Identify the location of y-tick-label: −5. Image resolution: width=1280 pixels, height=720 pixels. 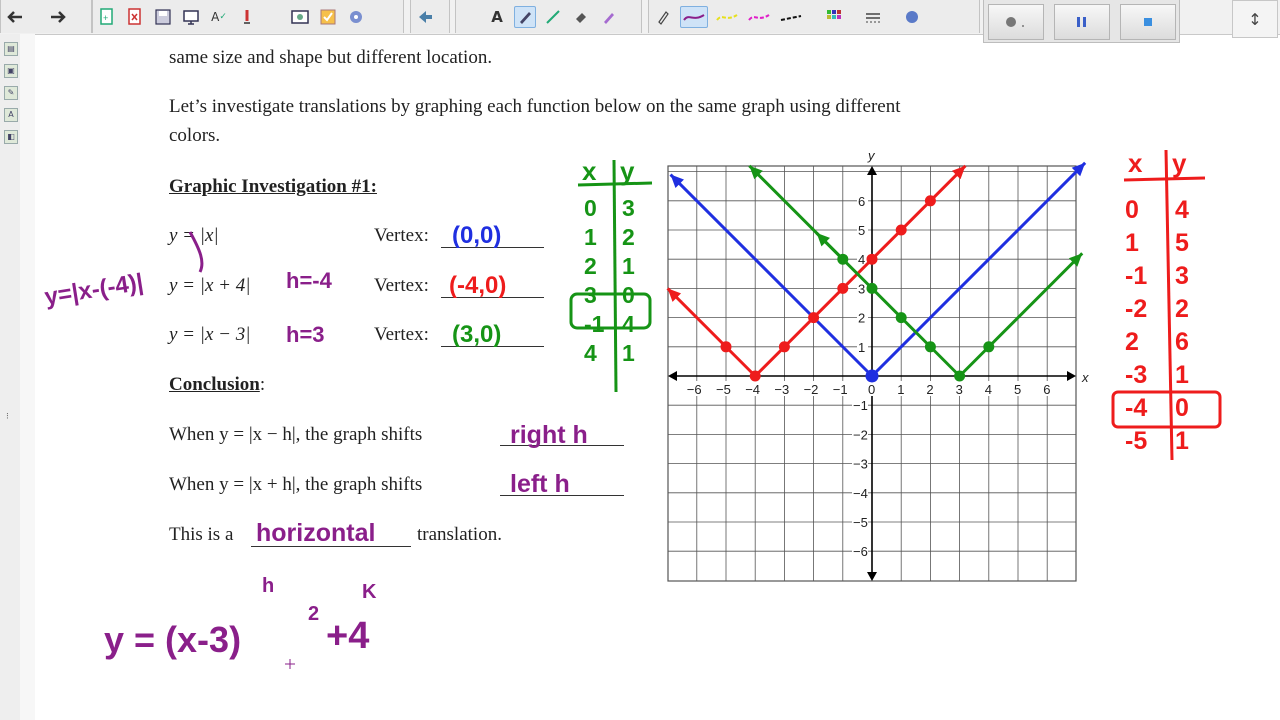
(860, 522).